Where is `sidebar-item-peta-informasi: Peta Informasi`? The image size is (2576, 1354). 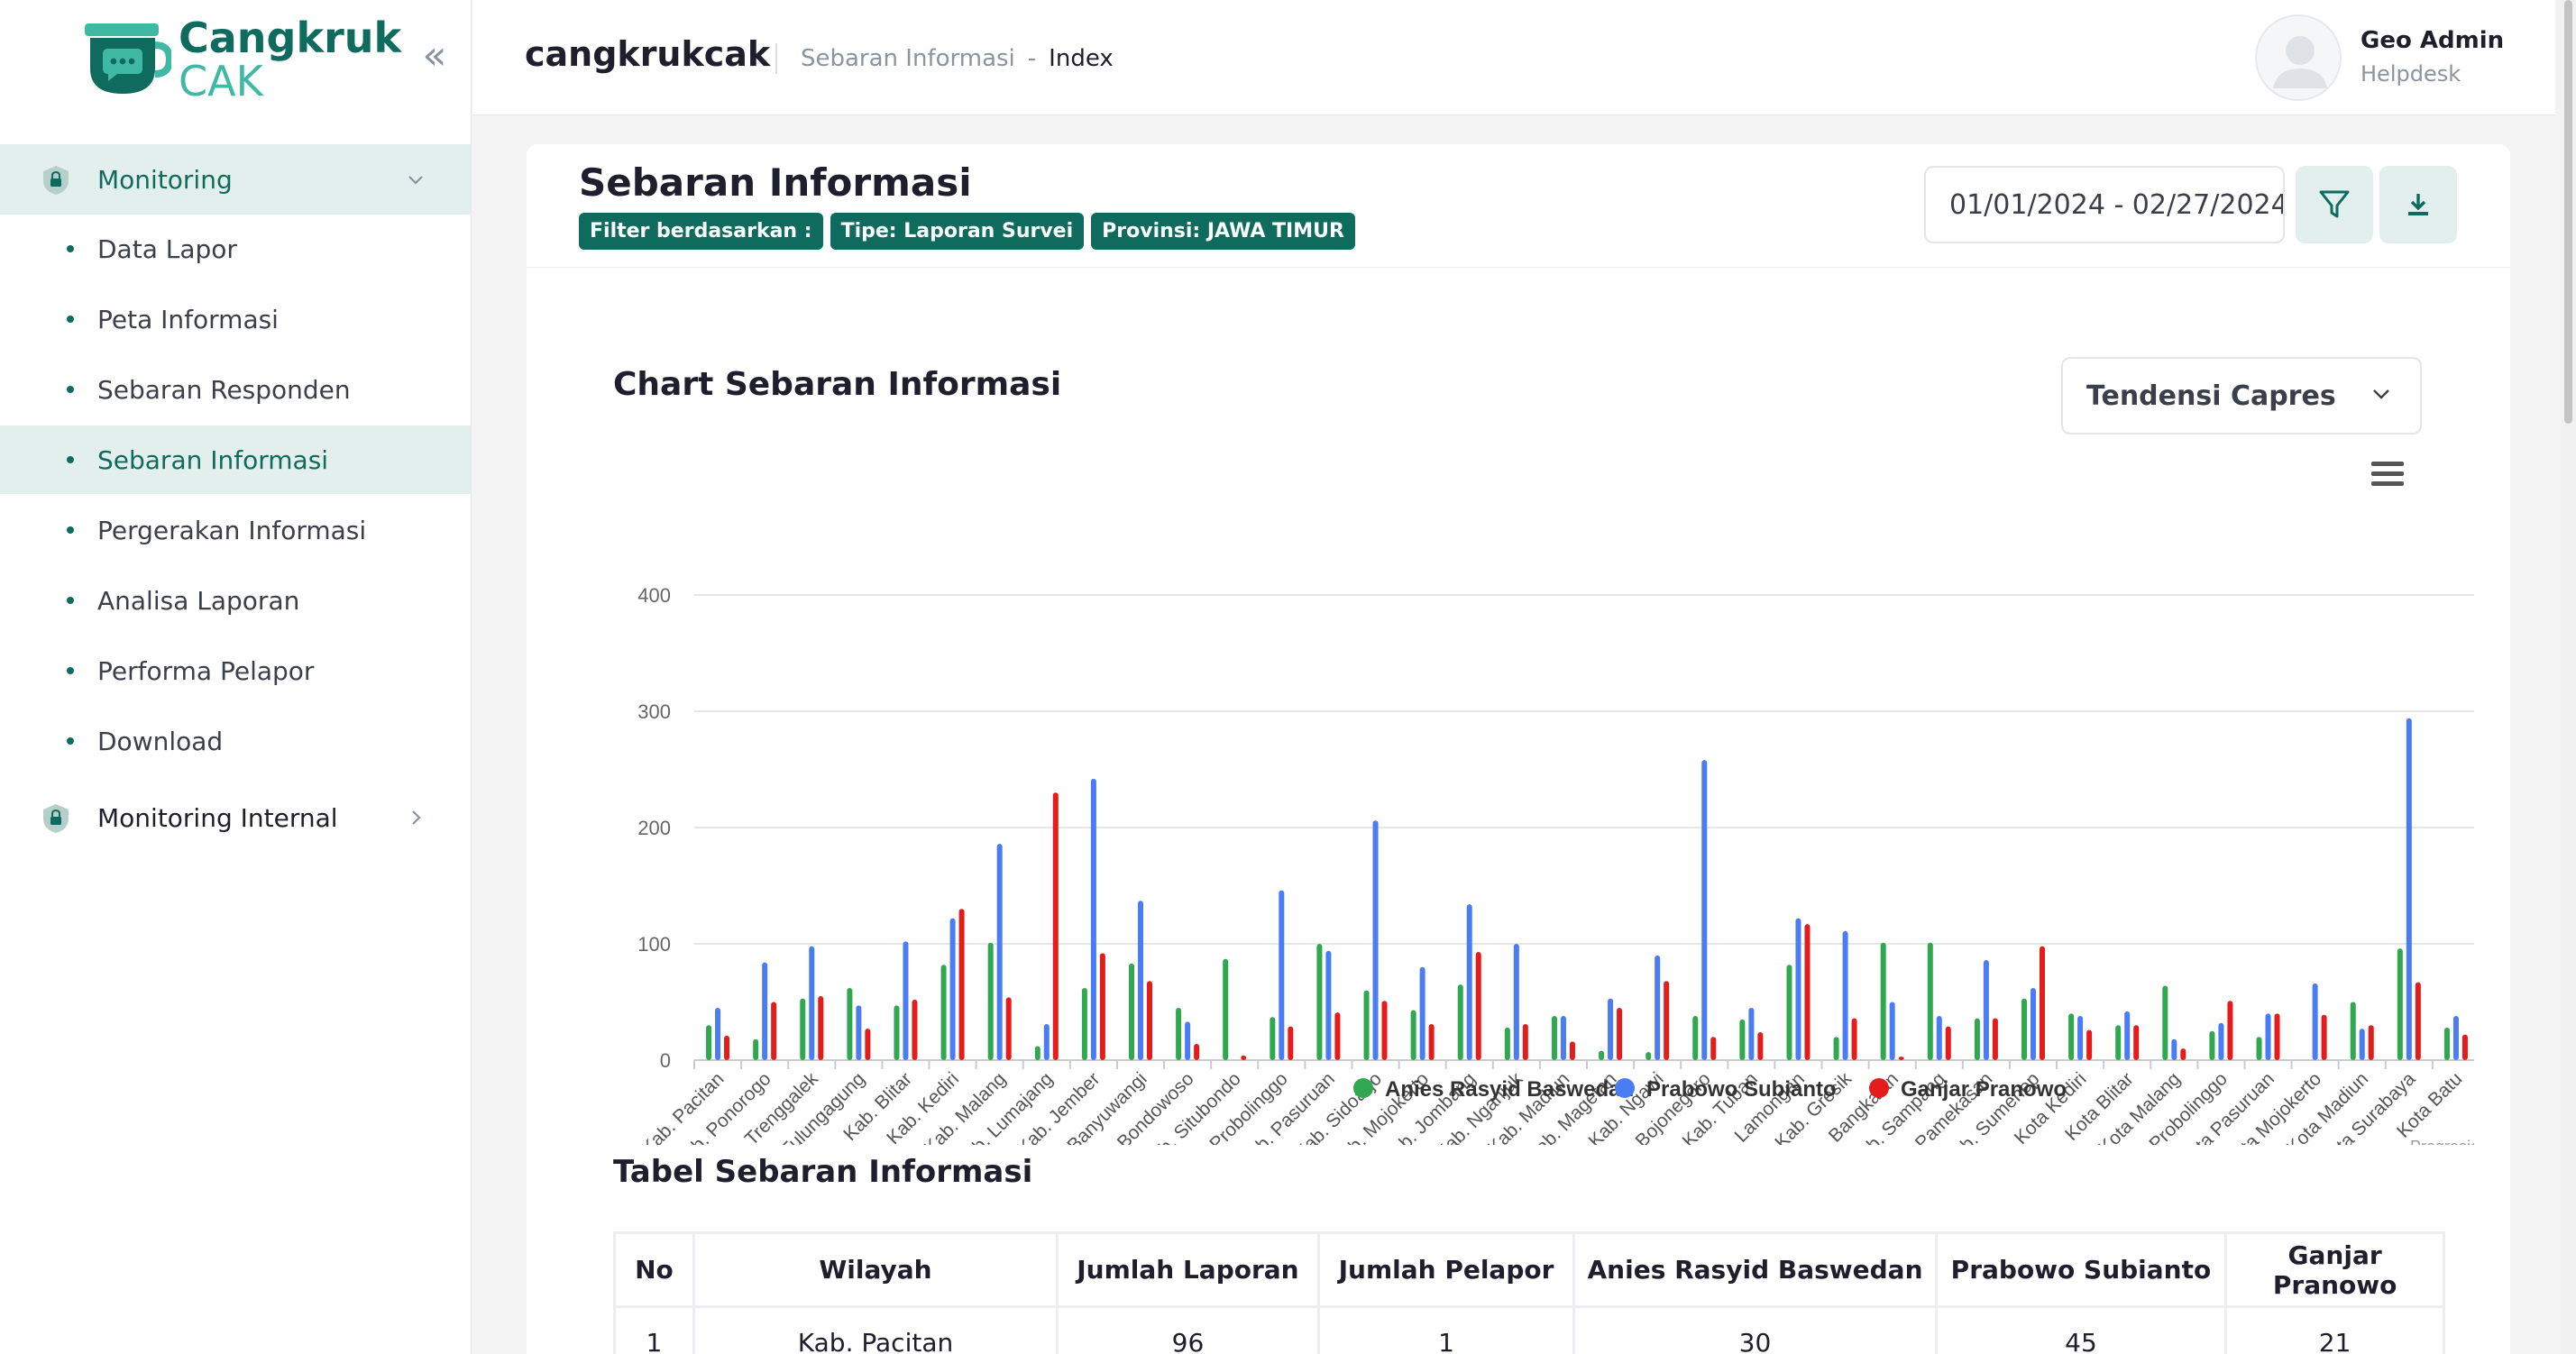
sidebar-item-peta-informasi: Peta Informasi is located at coordinates (236, 319).